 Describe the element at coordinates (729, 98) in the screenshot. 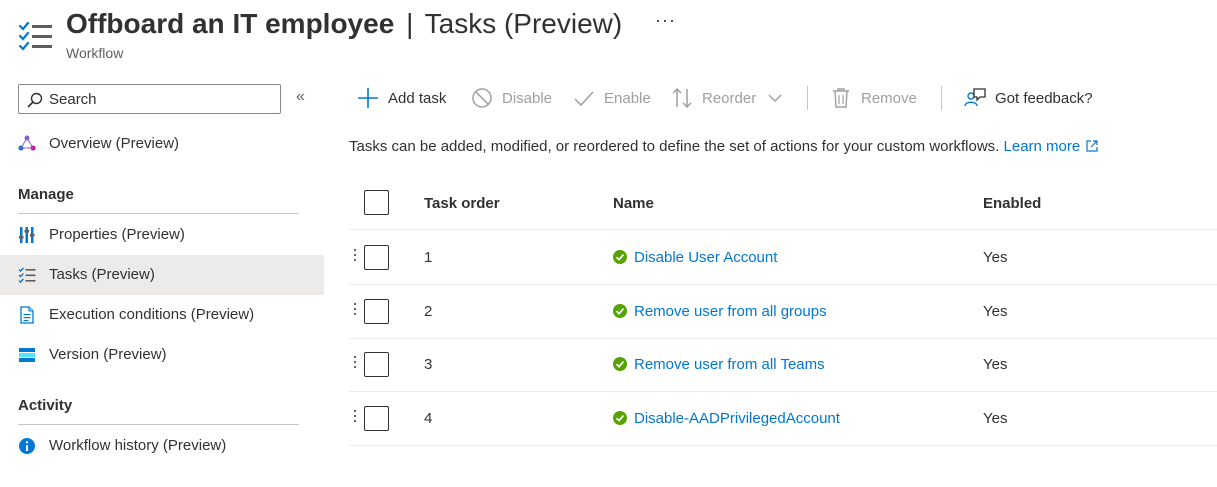

I see `reorder-label: Reorder` at that location.